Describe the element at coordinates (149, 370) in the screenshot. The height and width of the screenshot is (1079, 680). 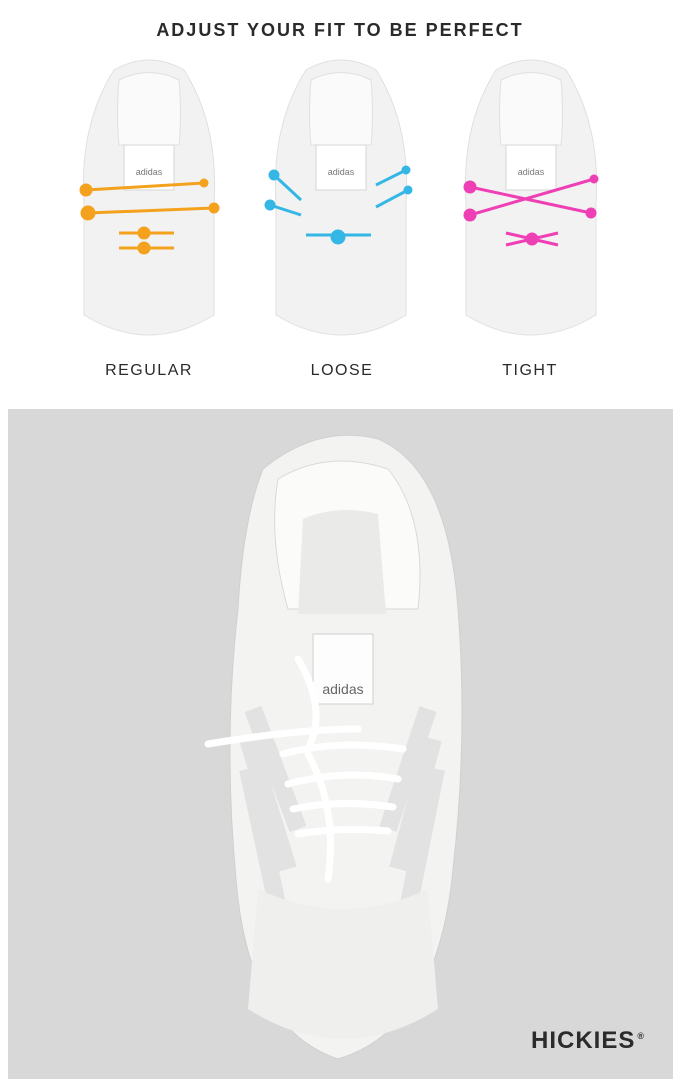
I see `fit-label-regular: REGULAR` at that location.